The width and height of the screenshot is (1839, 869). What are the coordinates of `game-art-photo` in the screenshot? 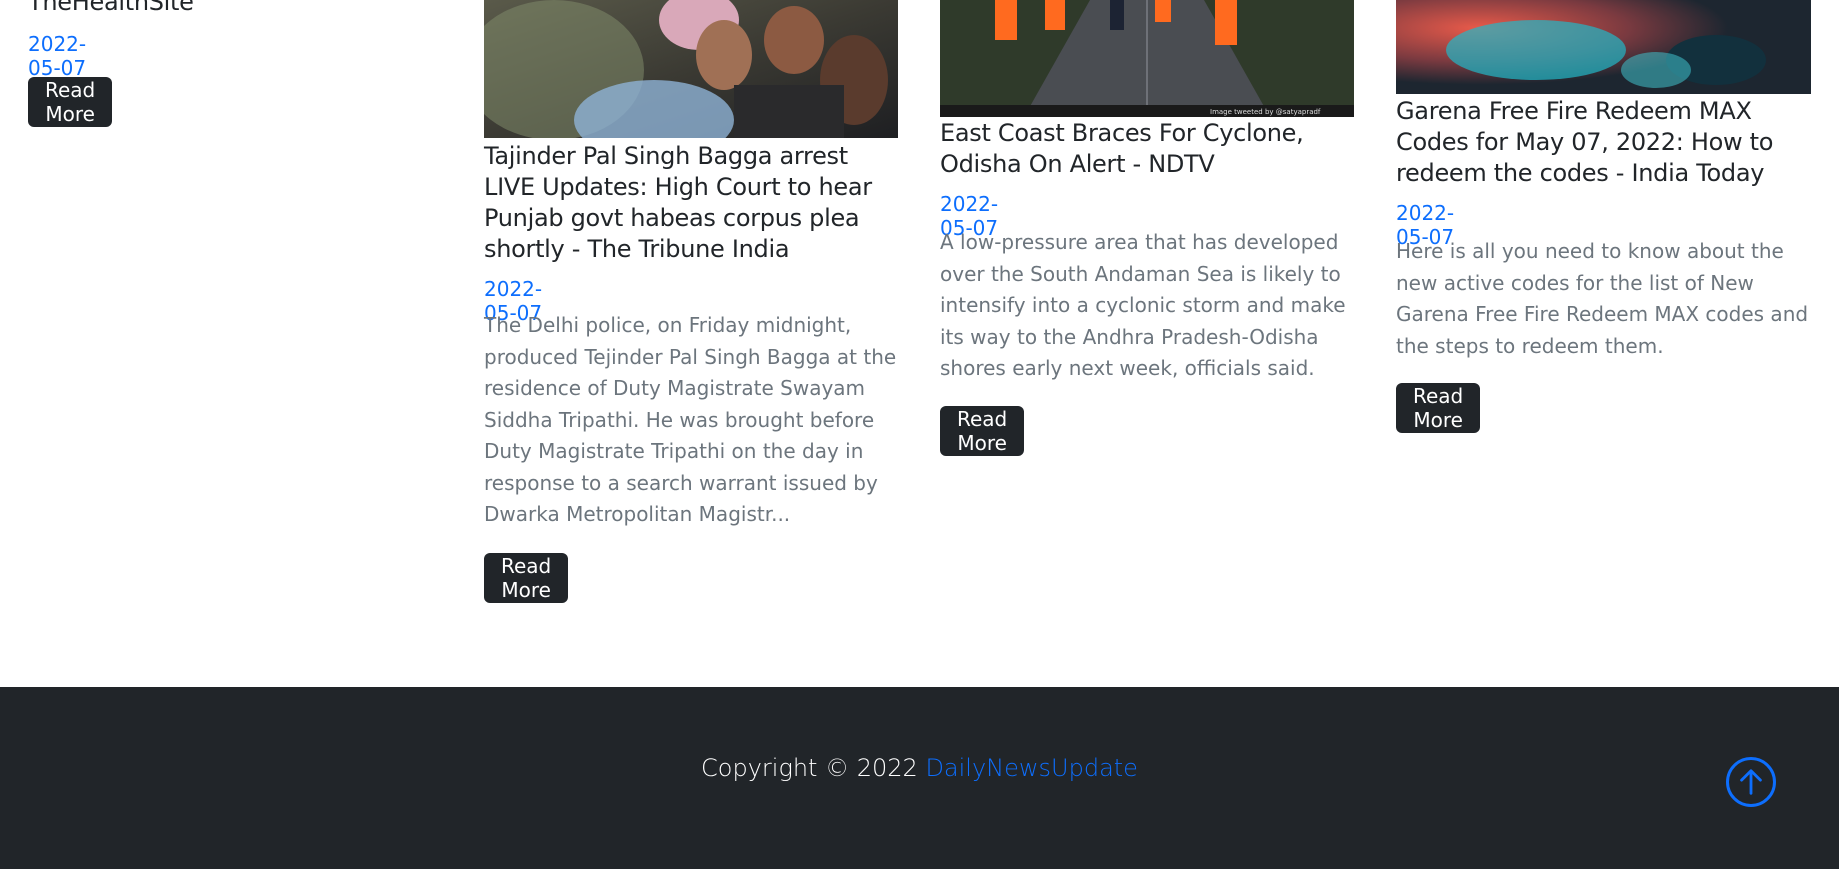 It's located at (1603, 47).